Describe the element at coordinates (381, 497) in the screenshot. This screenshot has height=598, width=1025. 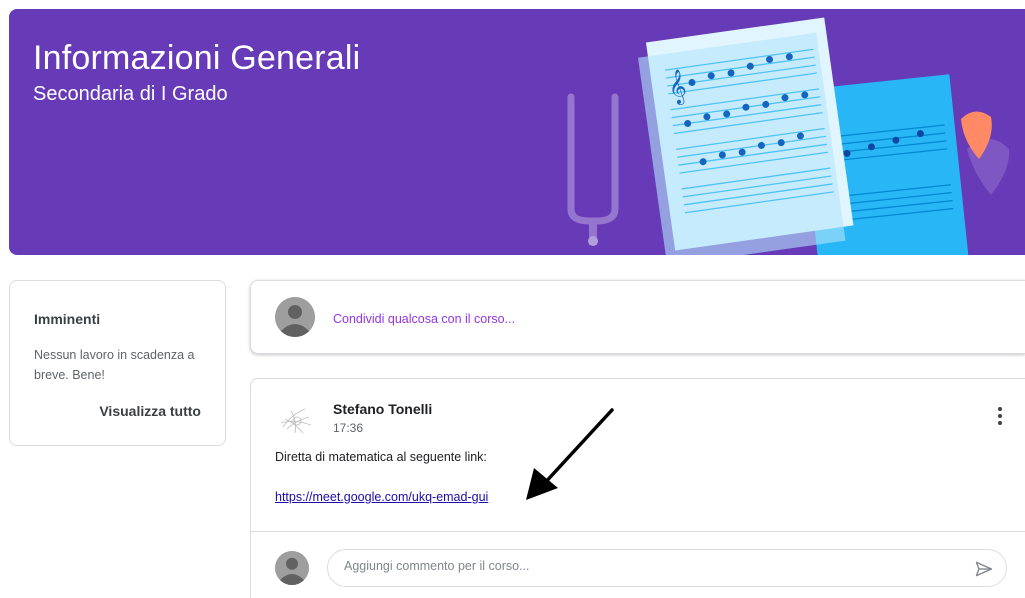
I see `post-link: https://meet.google.com/ukq-emad-gui` at that location.